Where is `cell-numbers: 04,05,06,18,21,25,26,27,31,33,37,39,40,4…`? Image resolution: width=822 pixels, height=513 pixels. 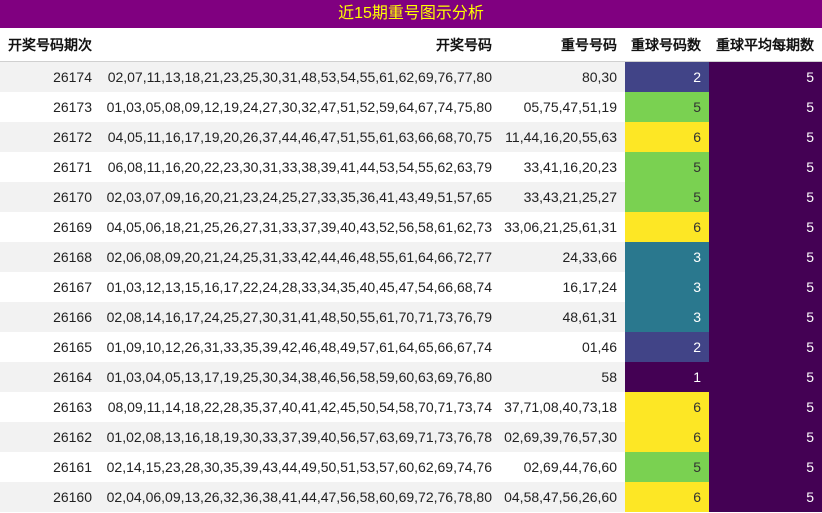 cell-numbers: 04,05,06,18,21,25,26,27,31,33,37,39,40,4… is located at coordinates (299, 227).